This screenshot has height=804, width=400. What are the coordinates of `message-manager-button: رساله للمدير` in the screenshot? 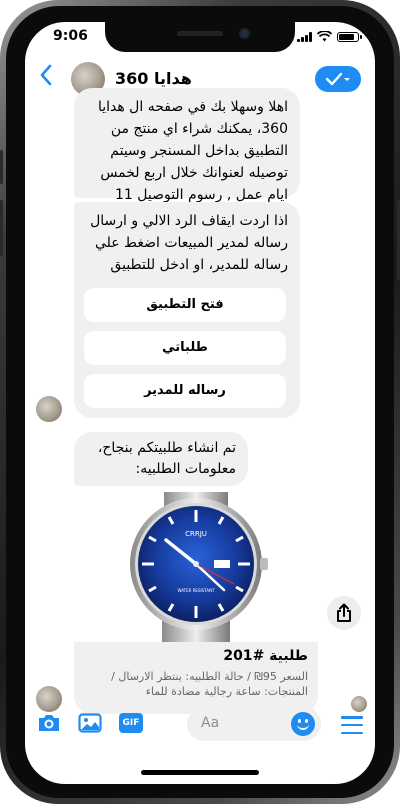 It's located at (185, 391).